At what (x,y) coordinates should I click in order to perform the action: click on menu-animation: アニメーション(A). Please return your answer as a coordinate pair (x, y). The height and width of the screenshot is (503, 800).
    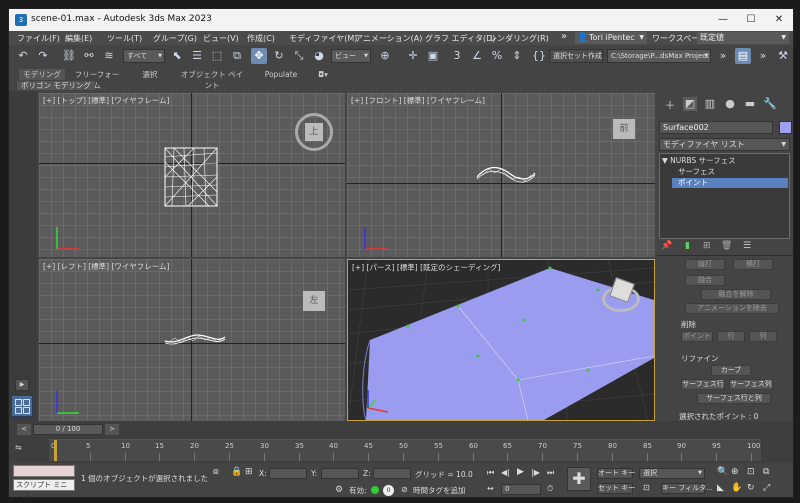
    Looking at the image, I should click on (388, 38).